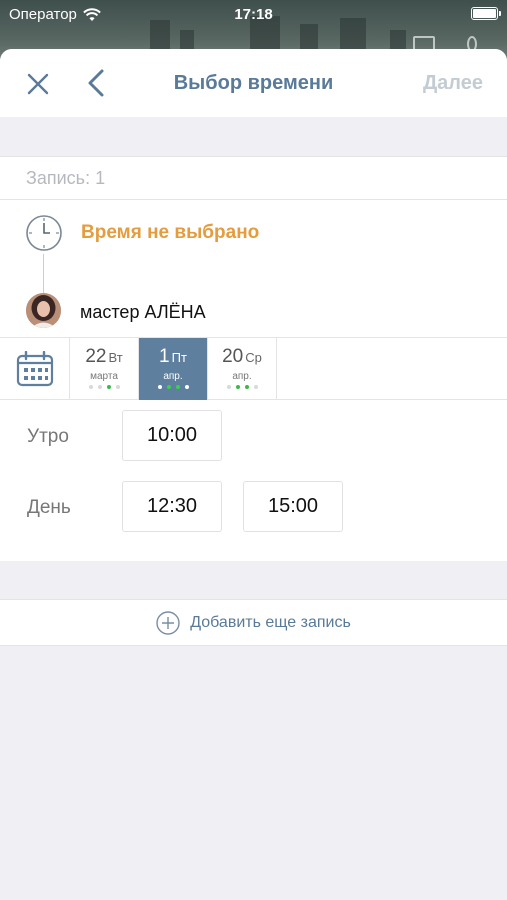 The height and width of the screenshot is (900, 507). I want to click on clock-icon, so click(44, 233).